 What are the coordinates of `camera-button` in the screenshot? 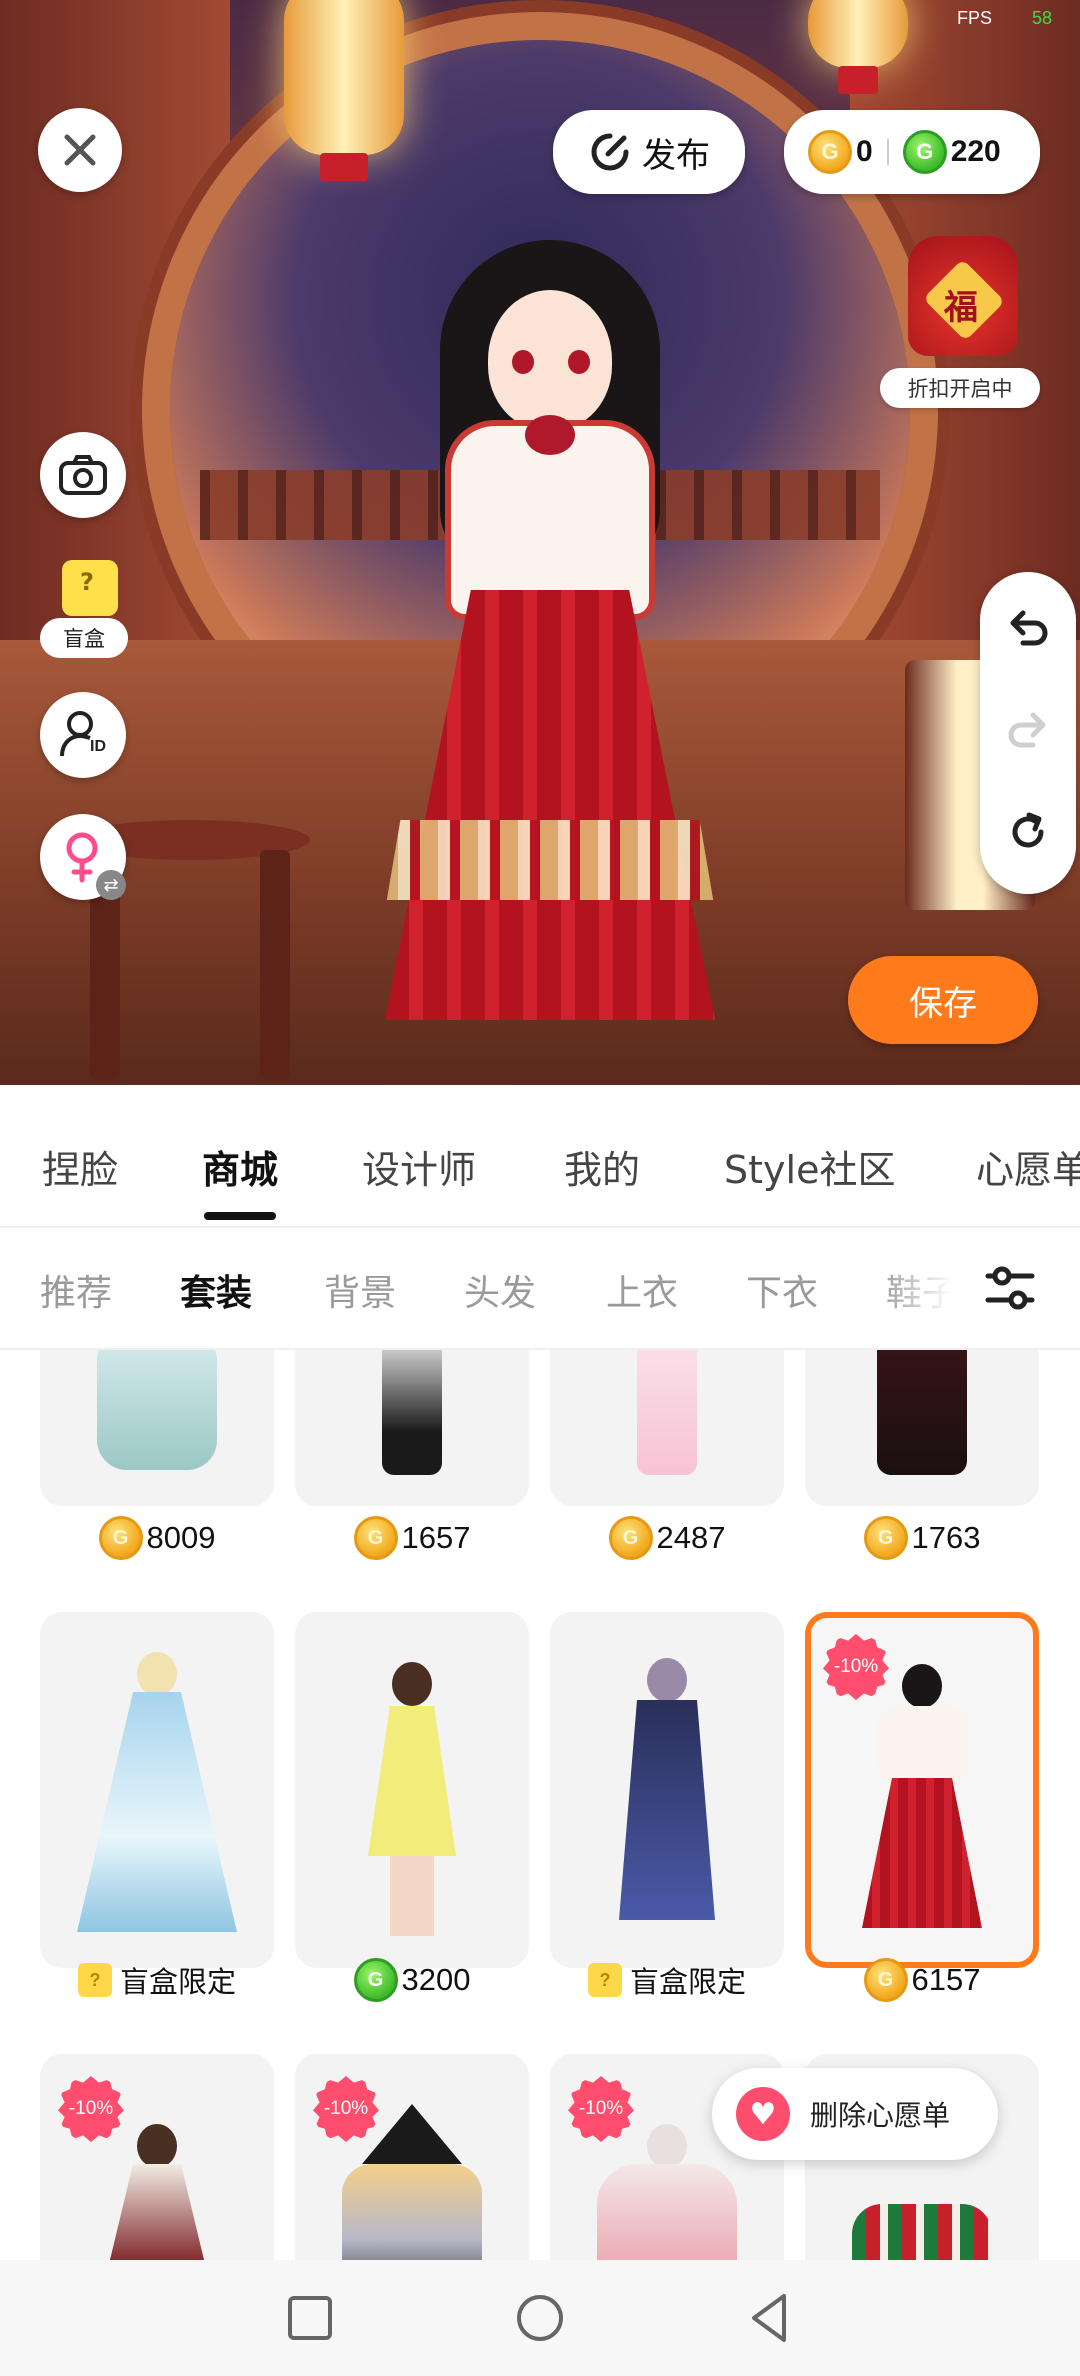 It's located at (83, 475).